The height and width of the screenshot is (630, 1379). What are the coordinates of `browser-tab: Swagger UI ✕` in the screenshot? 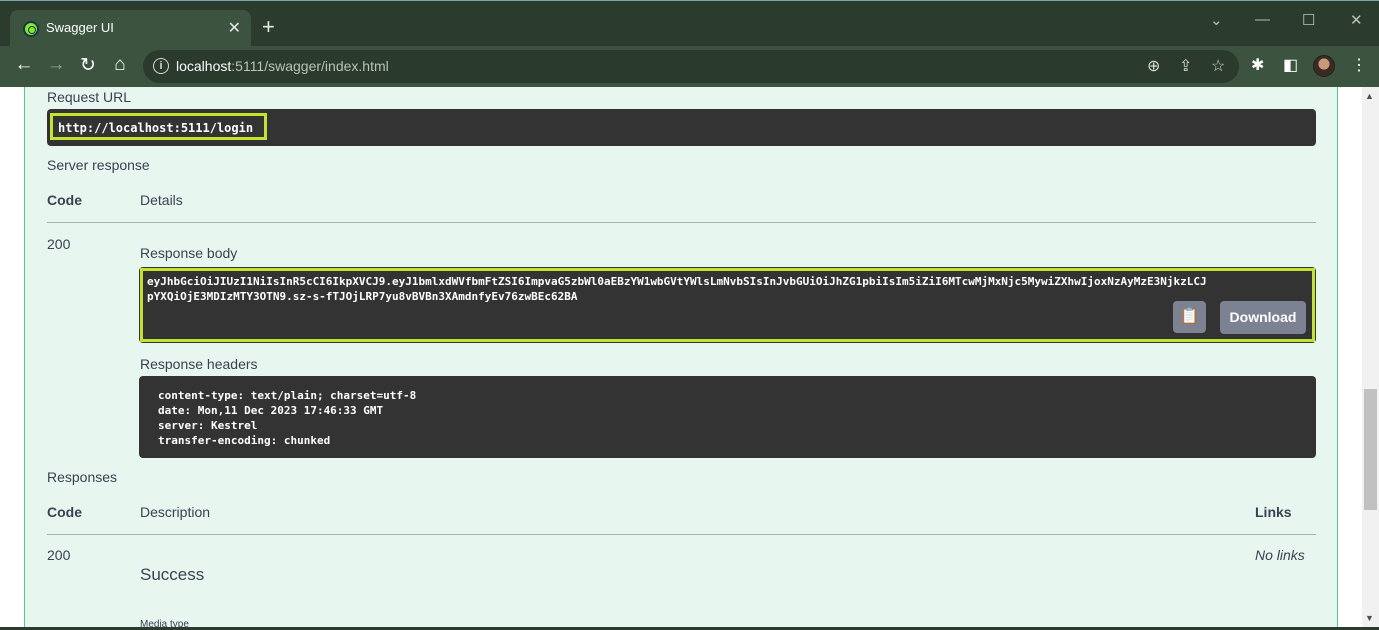 It's located at (130, 28).